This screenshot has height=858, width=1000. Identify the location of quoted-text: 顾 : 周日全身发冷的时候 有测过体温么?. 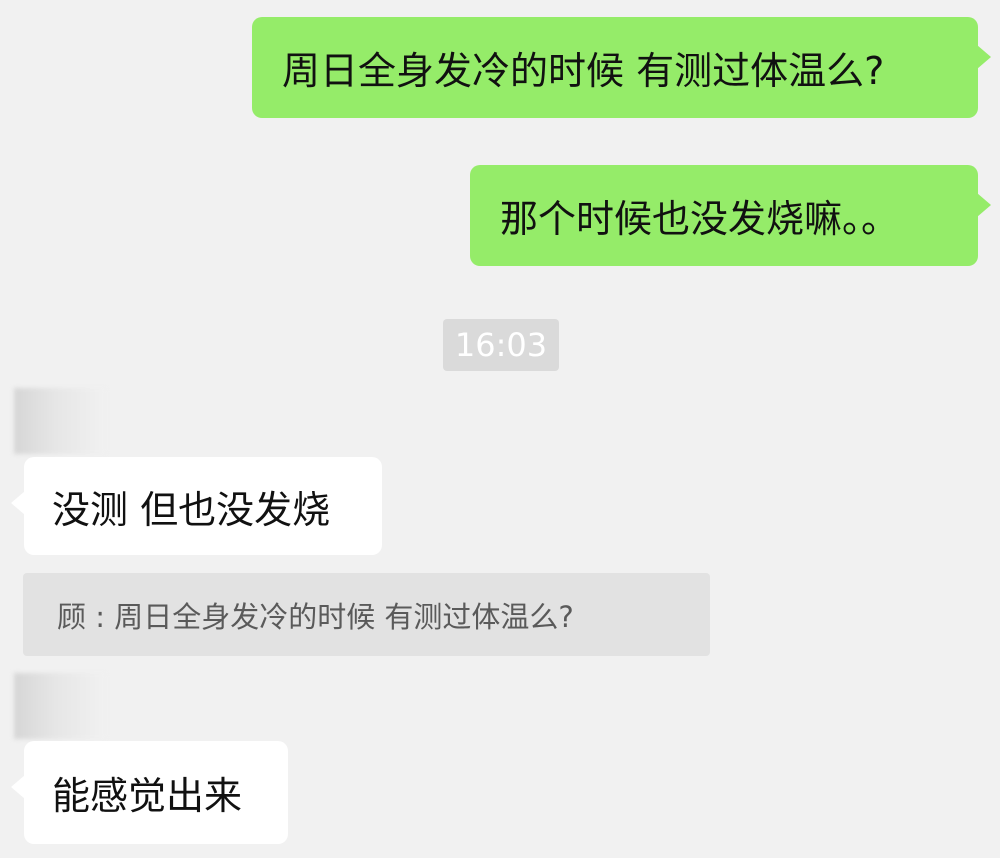
(315, 616).